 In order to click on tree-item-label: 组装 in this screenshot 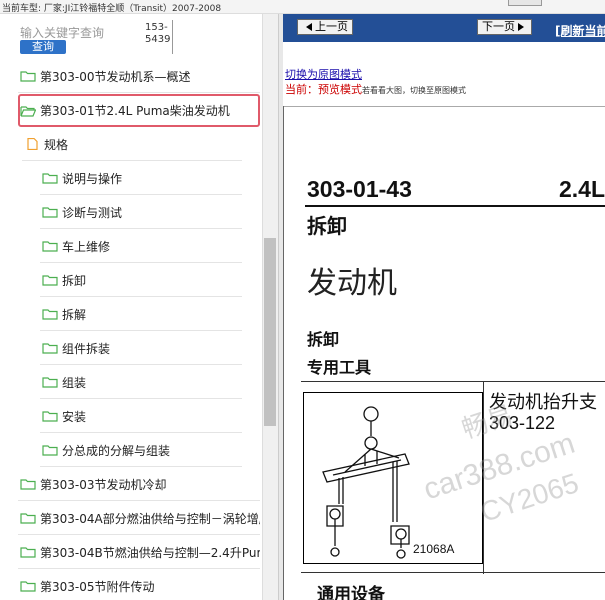, I will do `click(74, 382)`.